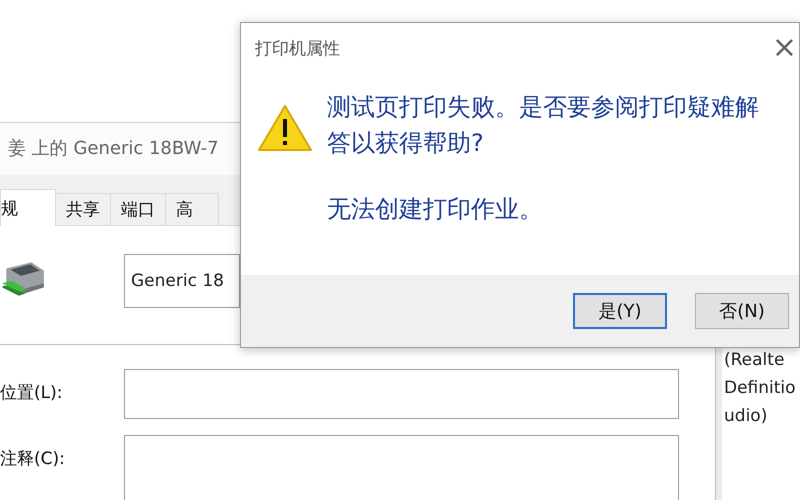 Image resolution: width=800 pixels, height=500 pixels. I want to click on warning-icon, so click(285, 128).